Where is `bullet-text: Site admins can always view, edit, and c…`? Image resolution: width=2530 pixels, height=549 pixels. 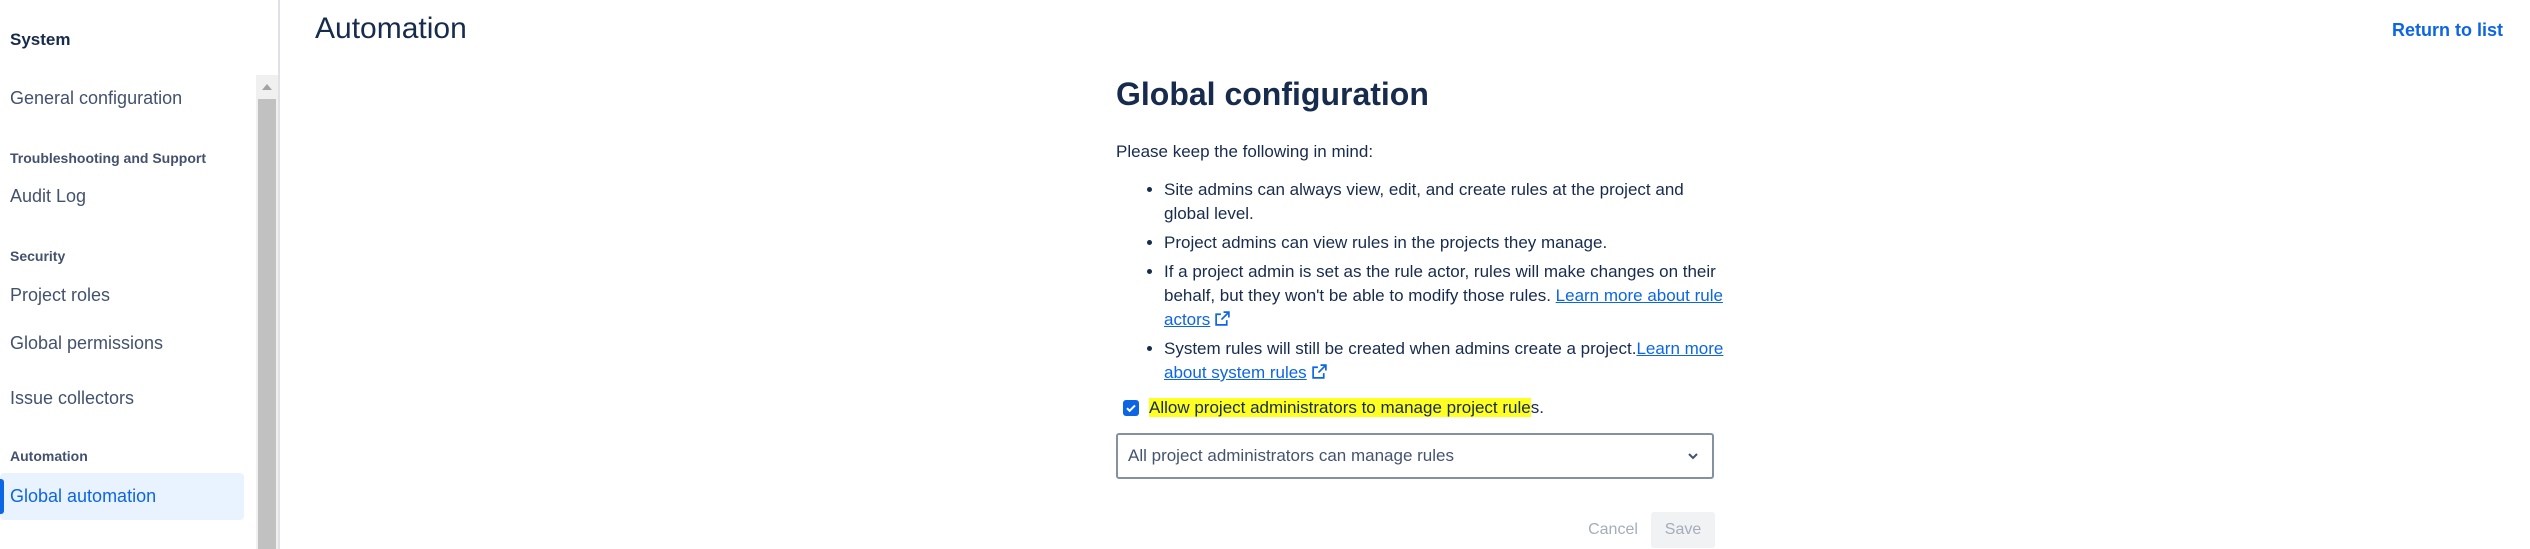 bullet-text: Site admins can always view, edit, and c… is located at coordinates (1424, 201).